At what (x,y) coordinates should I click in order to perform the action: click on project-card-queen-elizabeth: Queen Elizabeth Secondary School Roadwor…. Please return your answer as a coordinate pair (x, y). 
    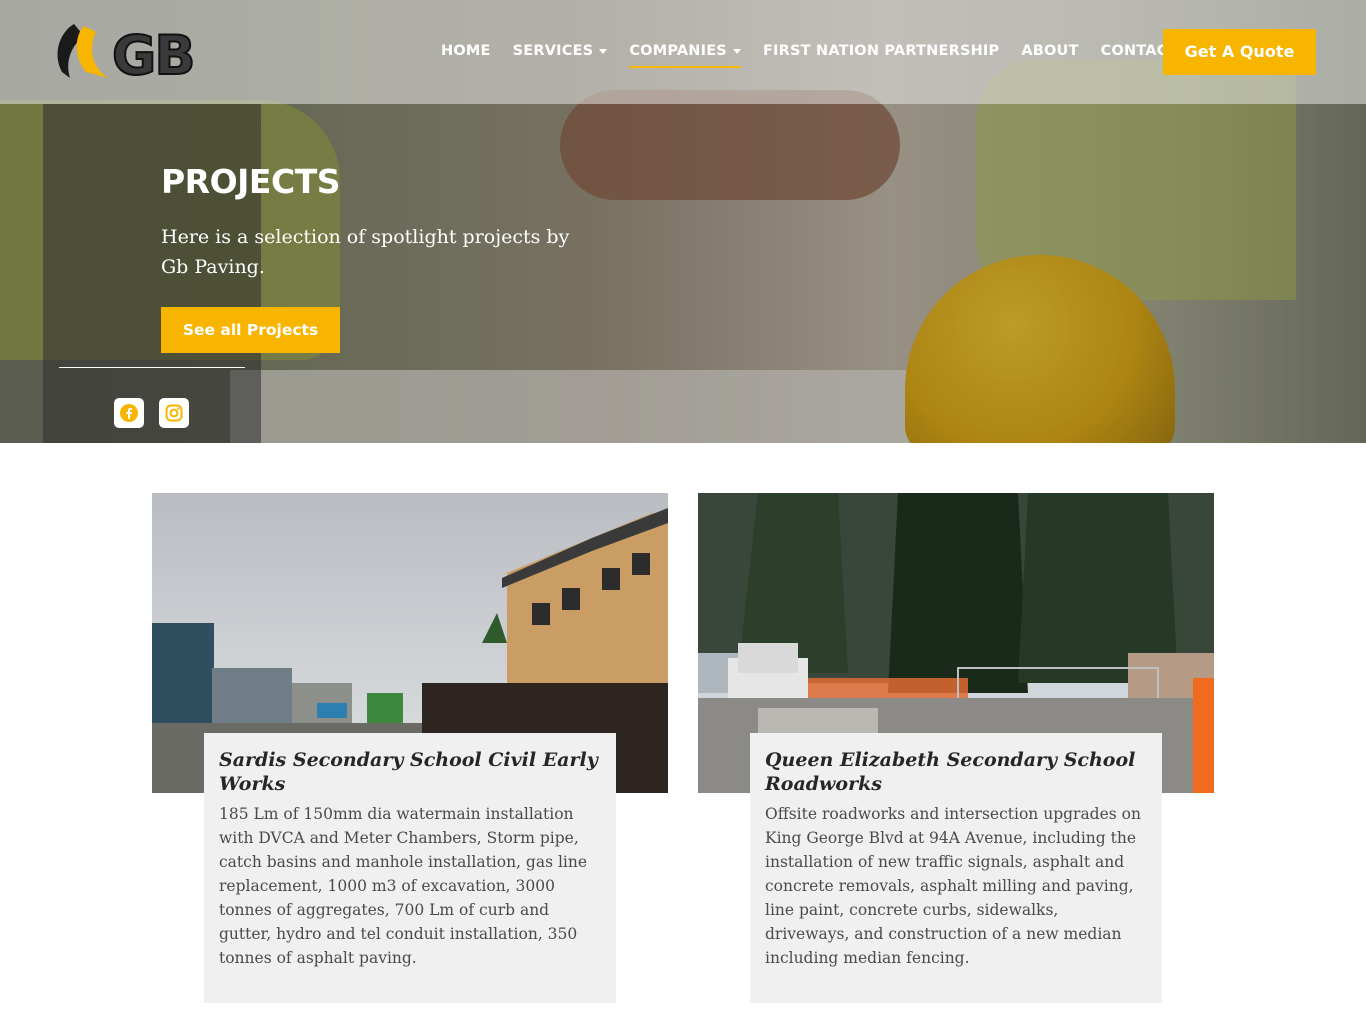
    Looking at the image, I should click on (956, 868).